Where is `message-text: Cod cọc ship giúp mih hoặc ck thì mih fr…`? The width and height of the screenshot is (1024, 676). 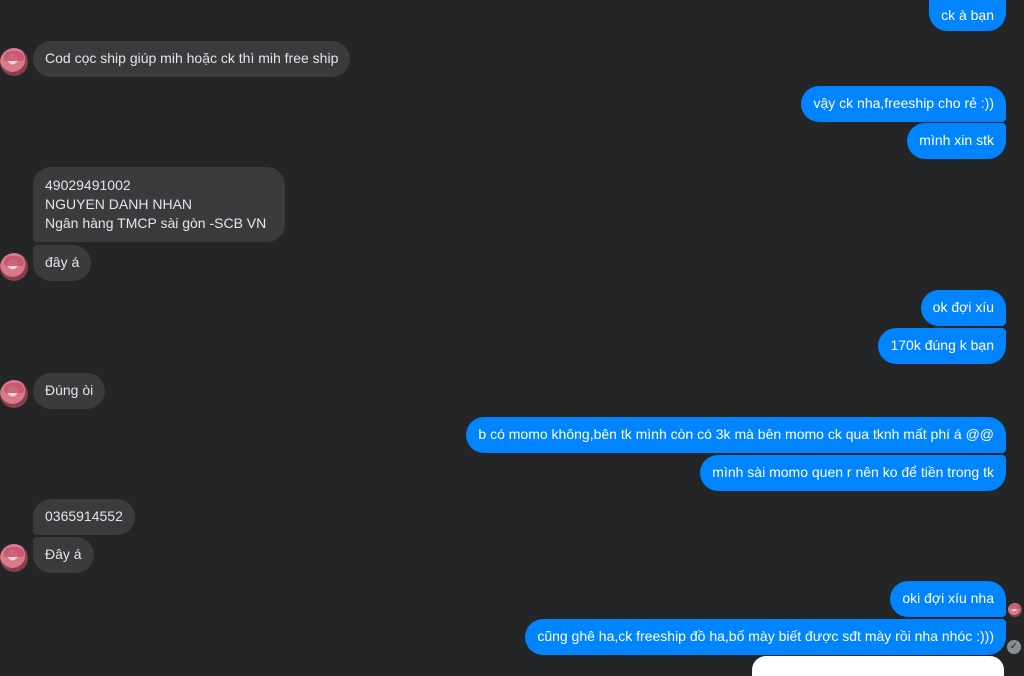
message-text: Cod cọc ship giúp mih hoặc ck thì mih fr… is located at coordinates (192, 58).